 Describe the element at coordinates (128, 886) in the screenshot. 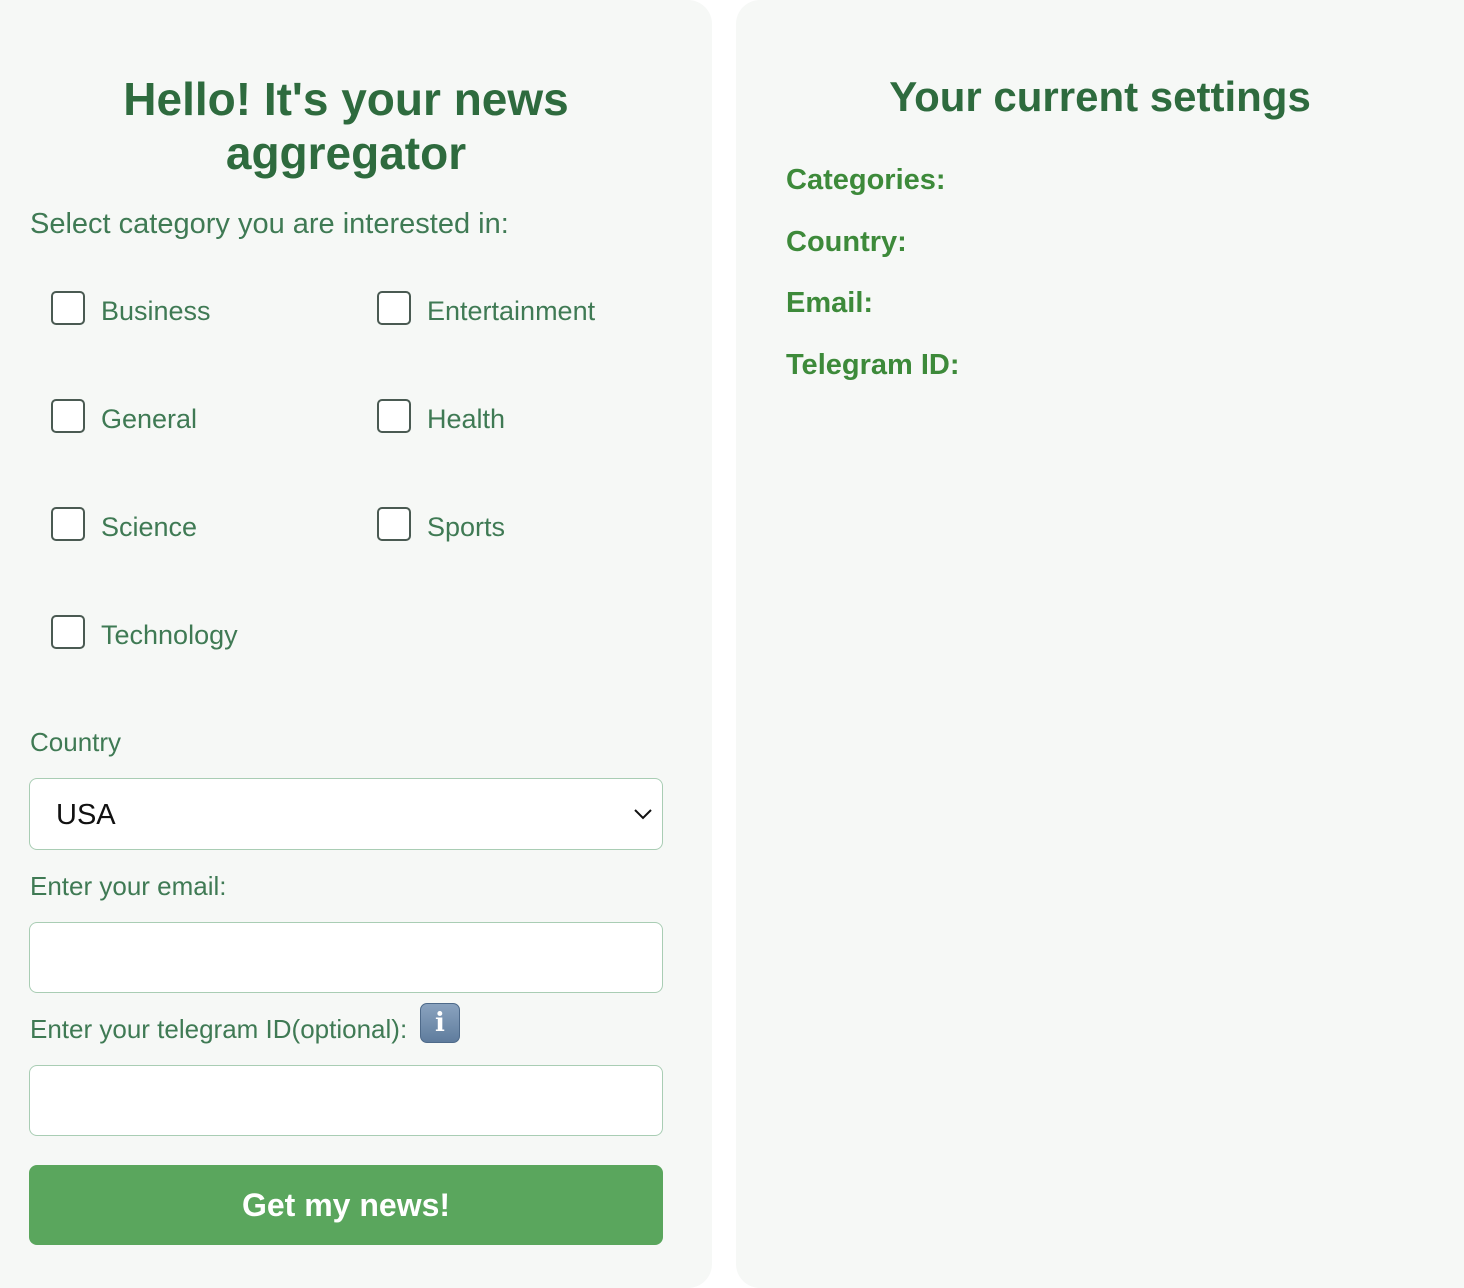

I see `email-label: Enter your email:` at that location.